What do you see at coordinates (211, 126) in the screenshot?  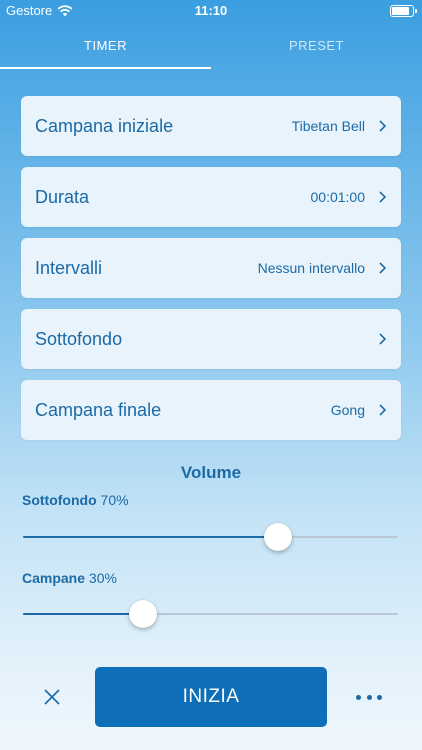 I see `row-campana-iniziale: Campana iniziale Tibetan Bell` at bounding box center [211, 126].